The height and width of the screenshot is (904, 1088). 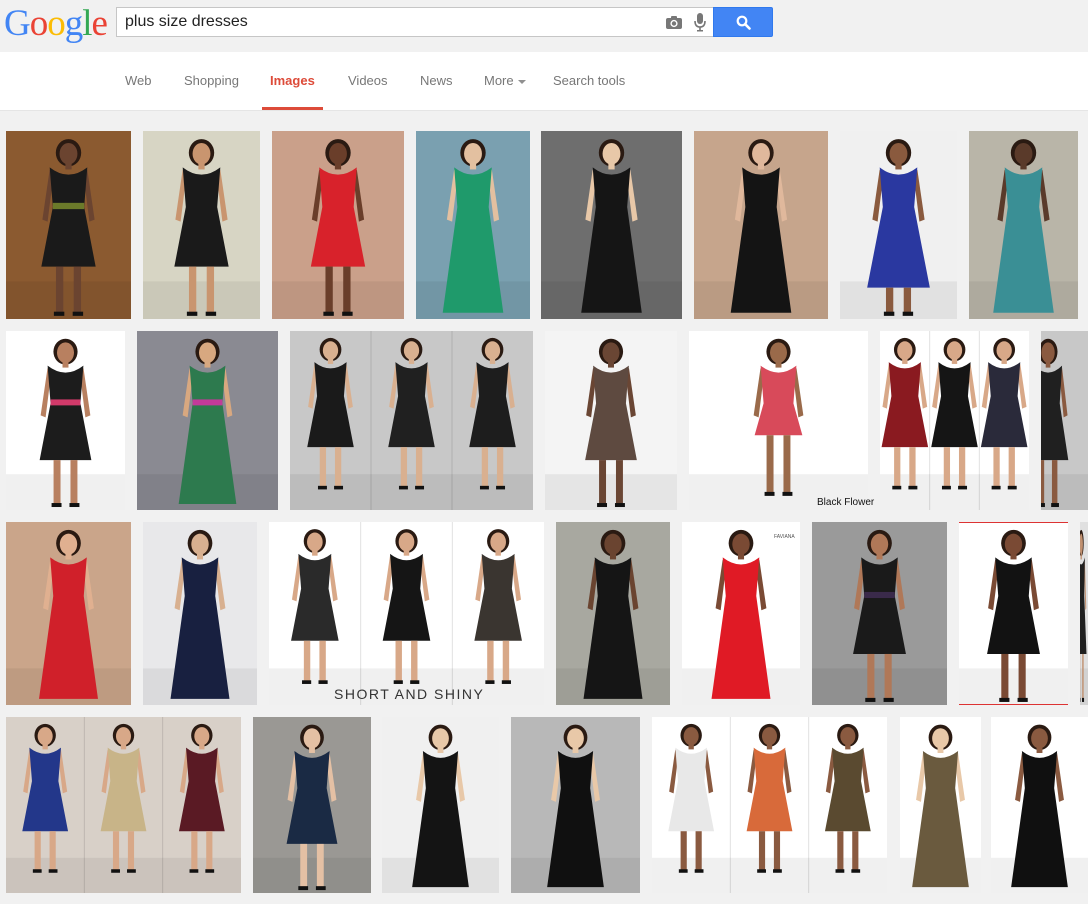 What do you see at coordinates (368, 81) in the screenshot?
I see `tab-videos: Videos` at bounding box center [368, 81].